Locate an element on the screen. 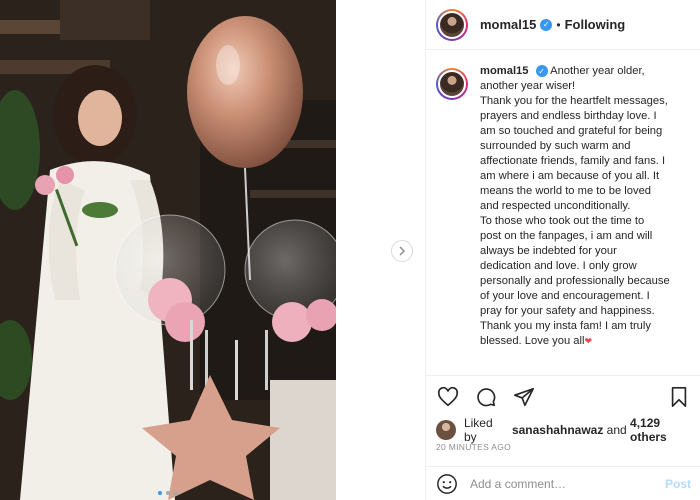  emoji-icon is located at coordinates (447, 484).